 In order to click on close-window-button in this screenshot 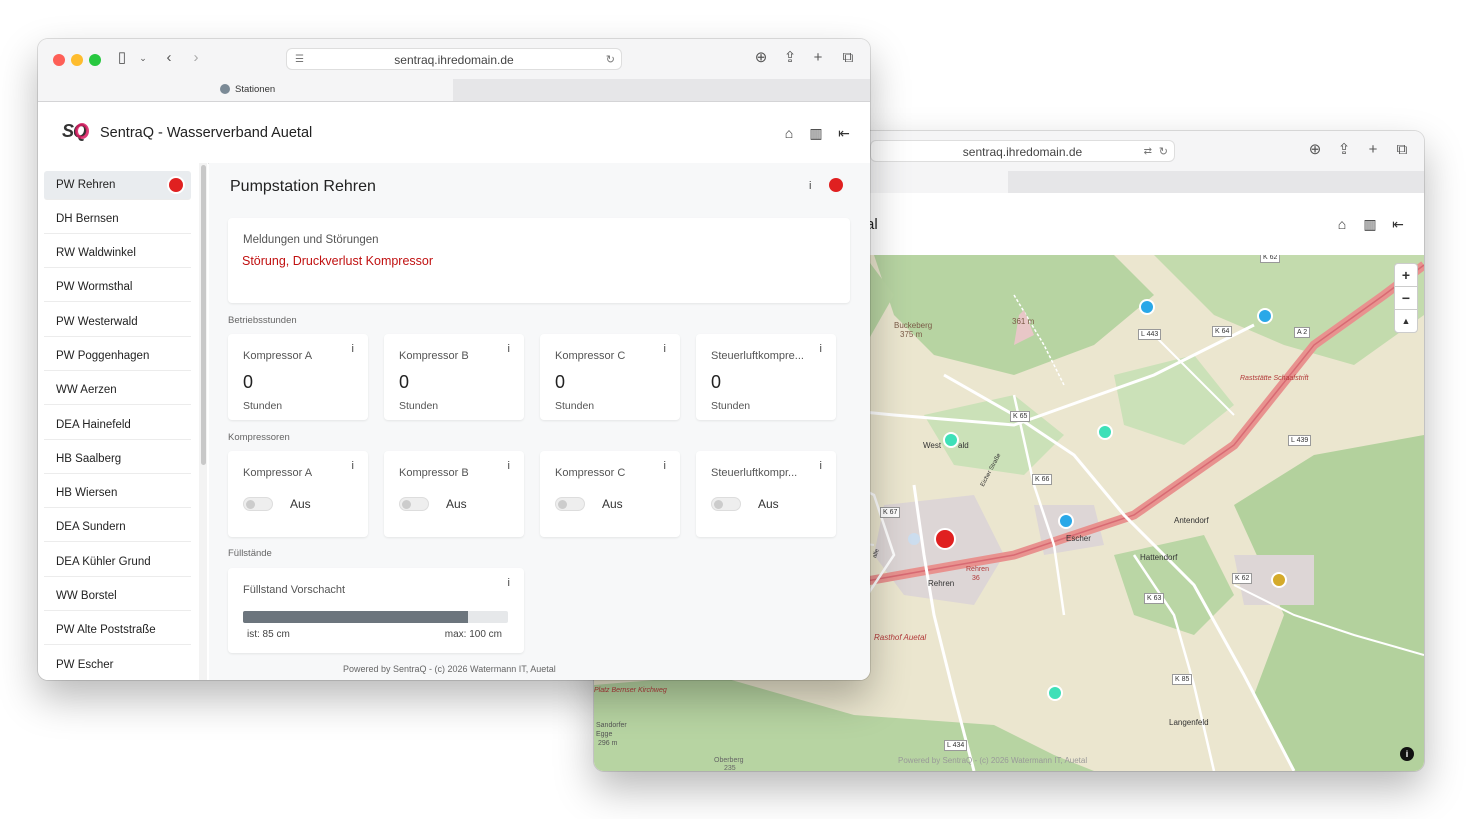, I will do `click(59, 60)`.